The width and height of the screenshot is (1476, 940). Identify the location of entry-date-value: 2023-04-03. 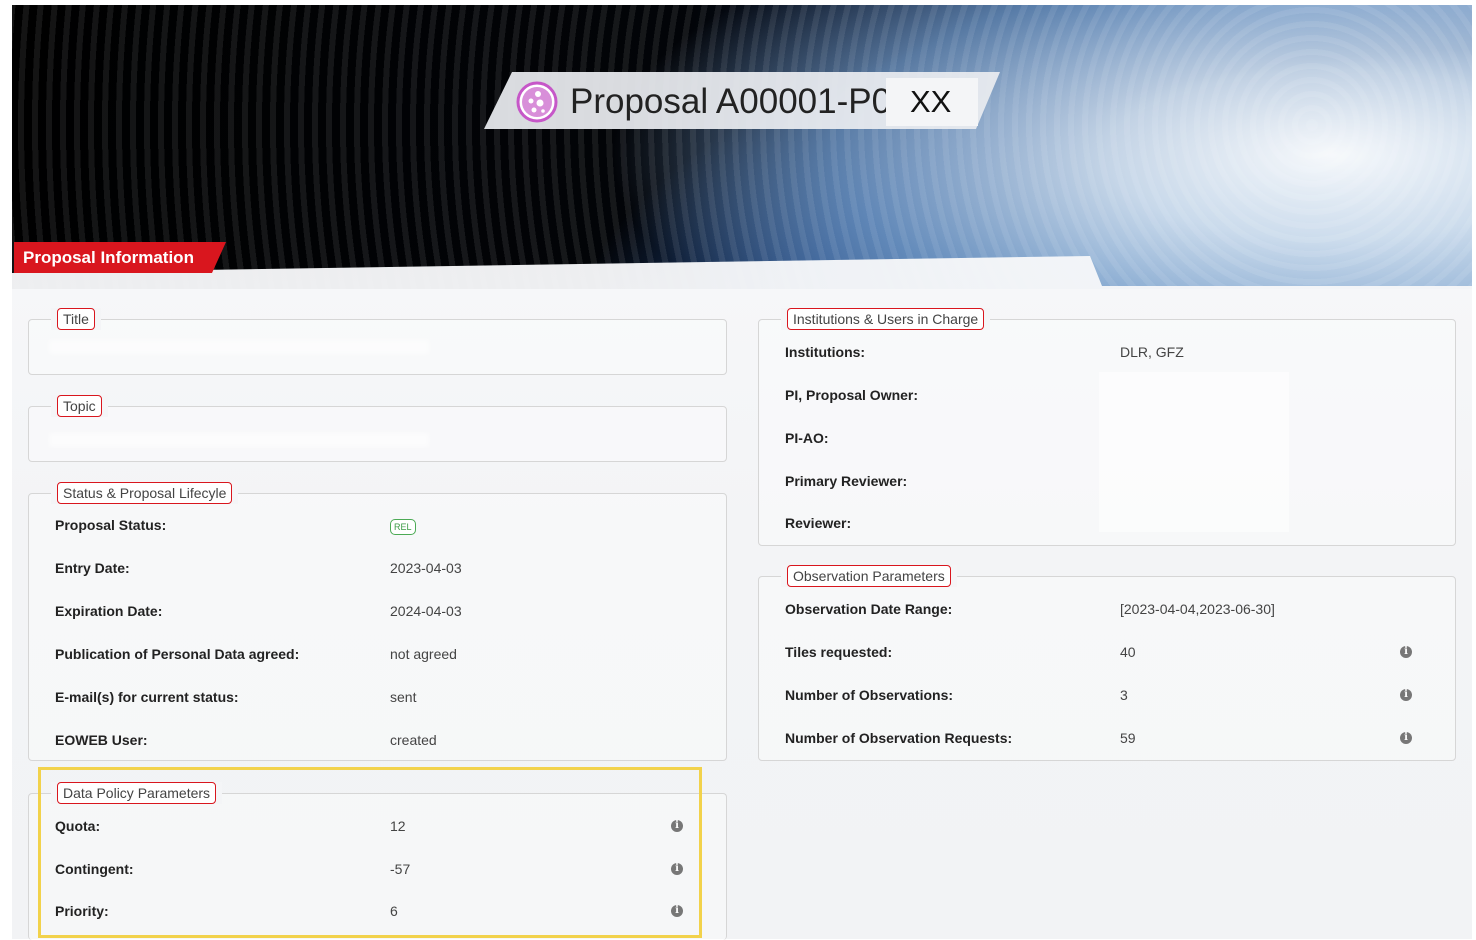
(426, 568).